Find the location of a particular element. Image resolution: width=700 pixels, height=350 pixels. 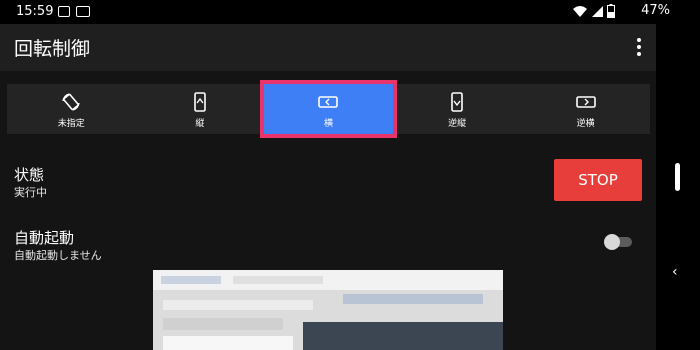

page-title: 回転制御 is located at coordinates (52, 49).